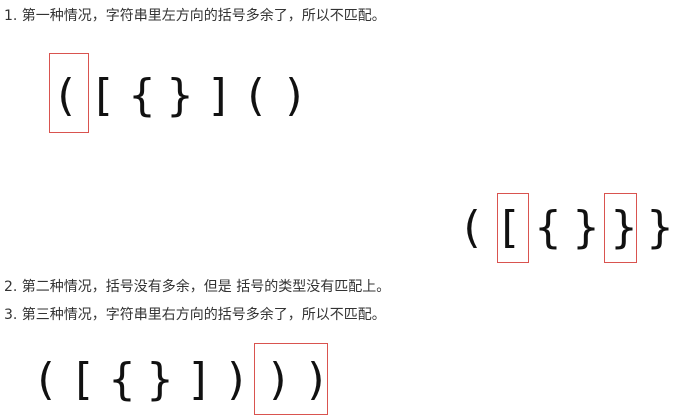 The image size is (680, 420). What do you see at coordinates (660, 227) in the screenshot?
I see `case2-bracket-6: }` at bounding box center [660, 227].